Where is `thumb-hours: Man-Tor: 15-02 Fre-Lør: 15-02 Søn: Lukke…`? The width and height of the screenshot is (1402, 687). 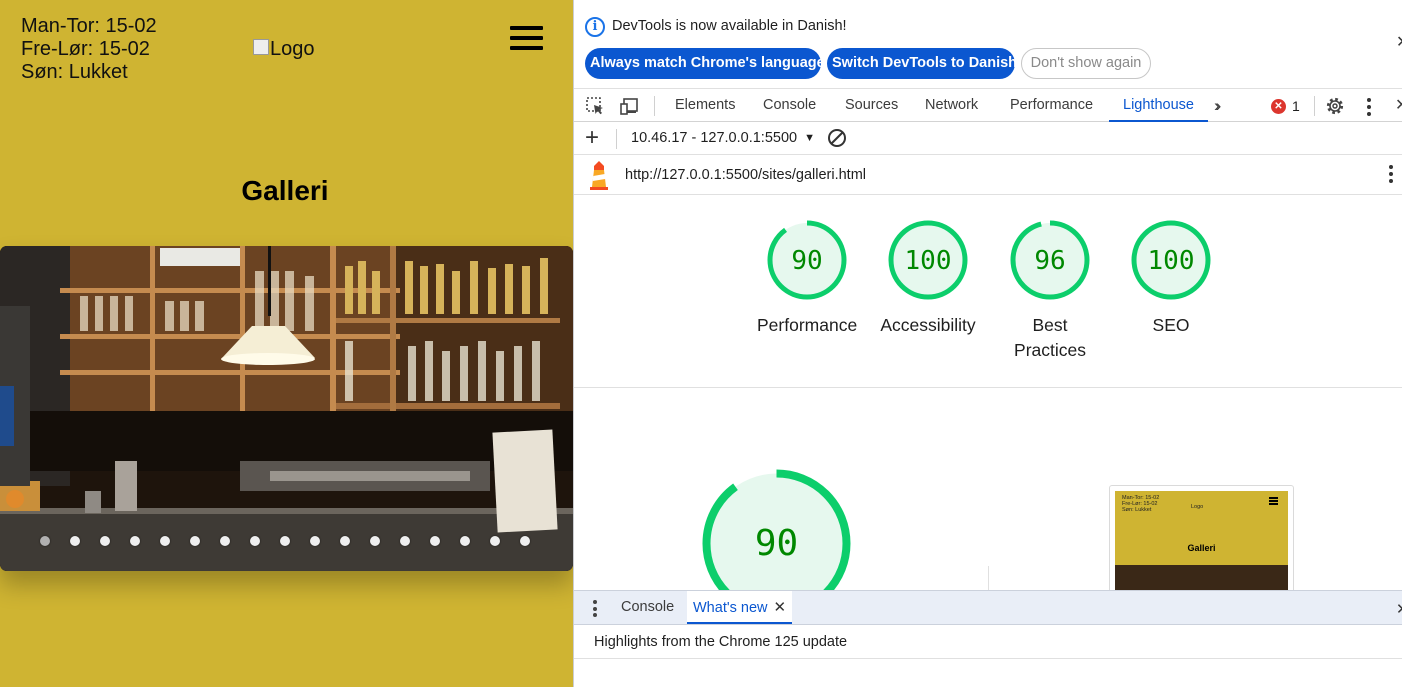 thumb-hours: Man-Tor: 15-02 Fre-Lør: 15-02 Søn: Lukke… is located at coordinates (1140, 504).